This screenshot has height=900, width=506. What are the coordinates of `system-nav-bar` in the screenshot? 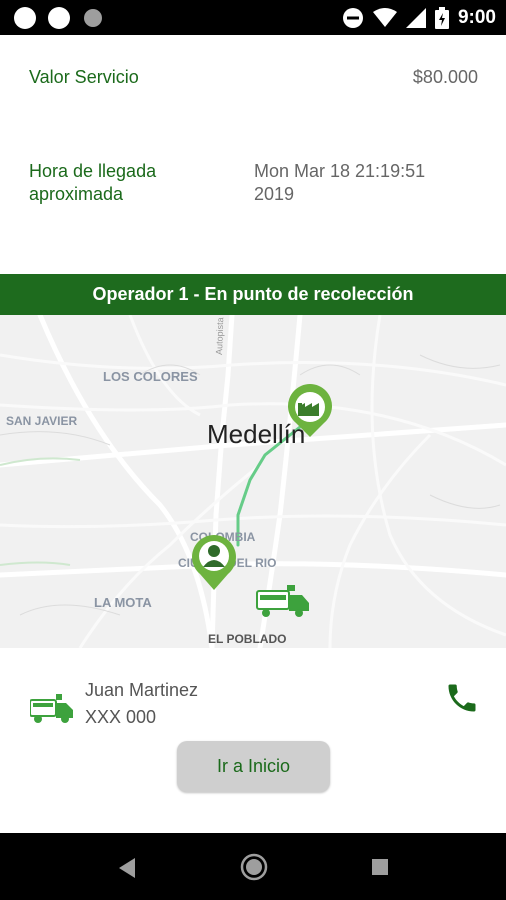 It's located at (253, 866).